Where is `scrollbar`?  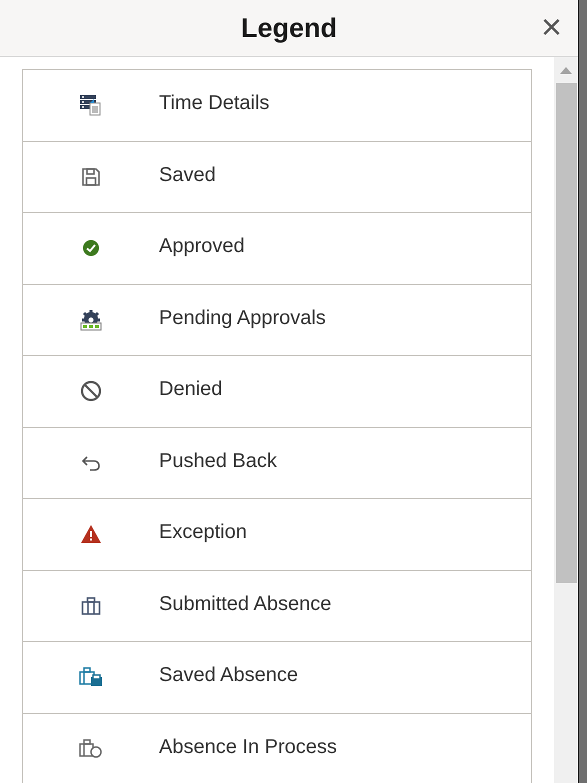
scrollbar is located at coordinates (566, 420).